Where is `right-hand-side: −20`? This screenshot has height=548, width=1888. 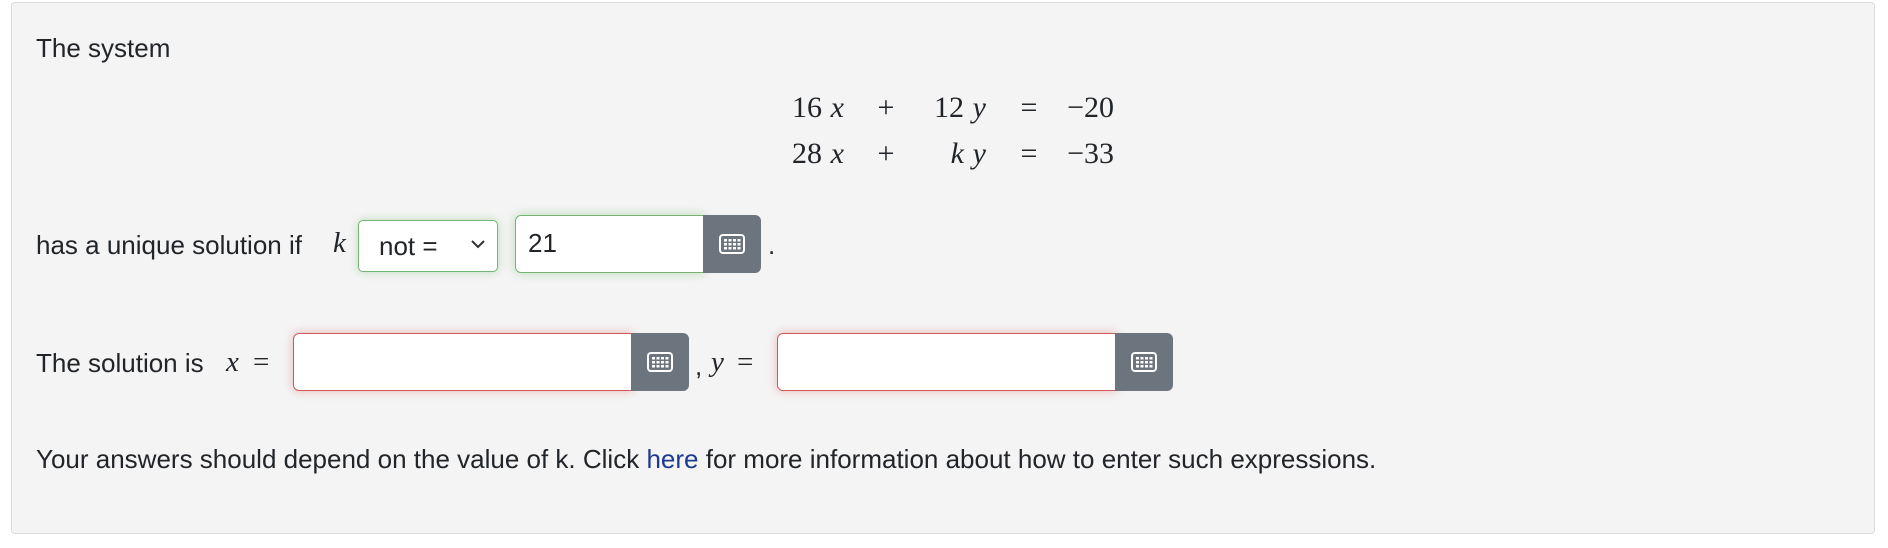
right-hand-side: −20 is located at coordinates (1090, 107).